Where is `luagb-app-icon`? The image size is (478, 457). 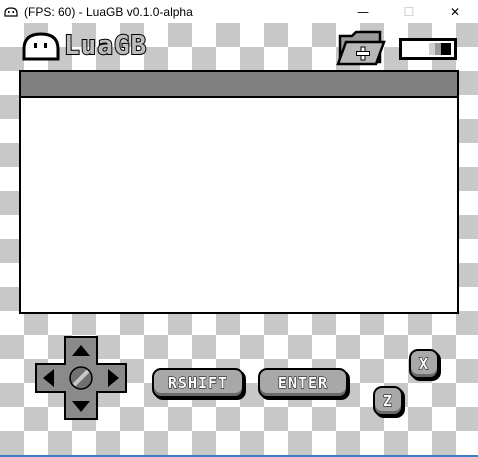 luagb-app-icon is located at coordinates (11, 11).